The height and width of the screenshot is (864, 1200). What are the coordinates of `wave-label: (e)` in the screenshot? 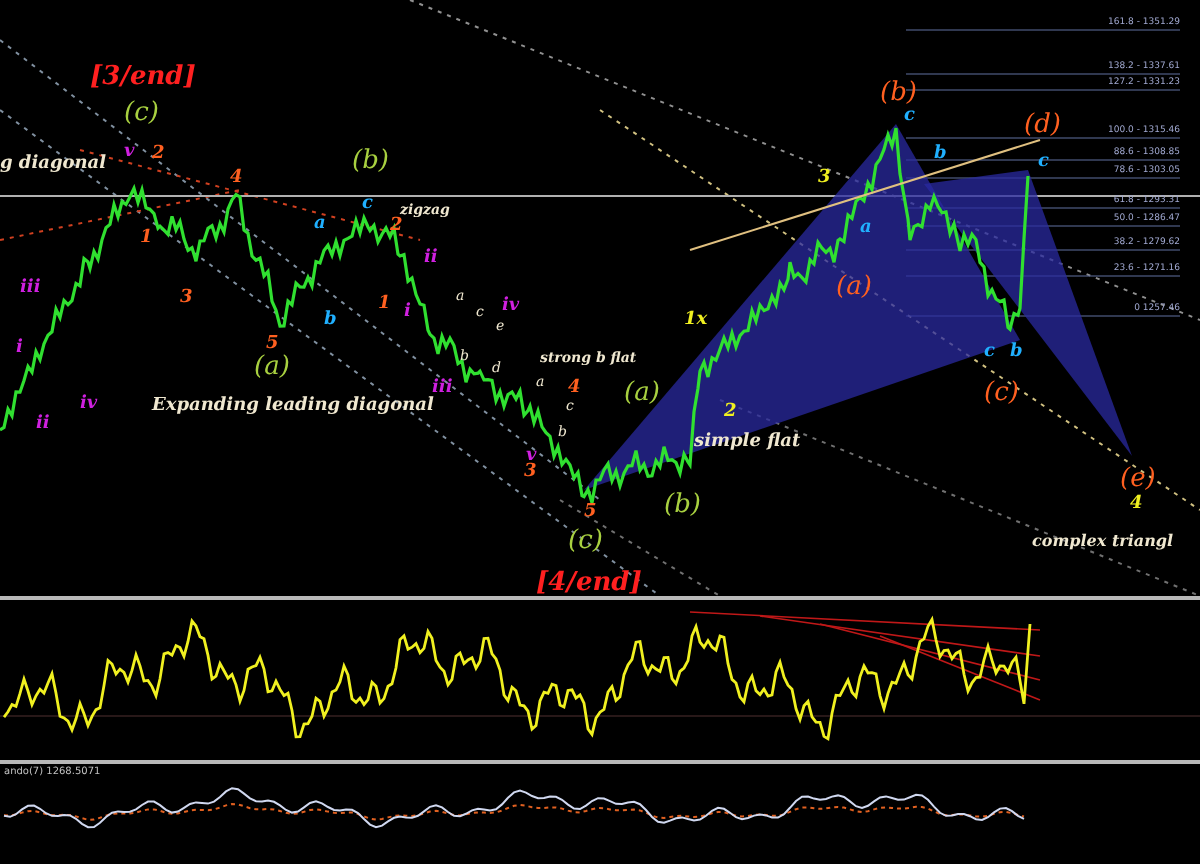 It's located at (1138, 479).